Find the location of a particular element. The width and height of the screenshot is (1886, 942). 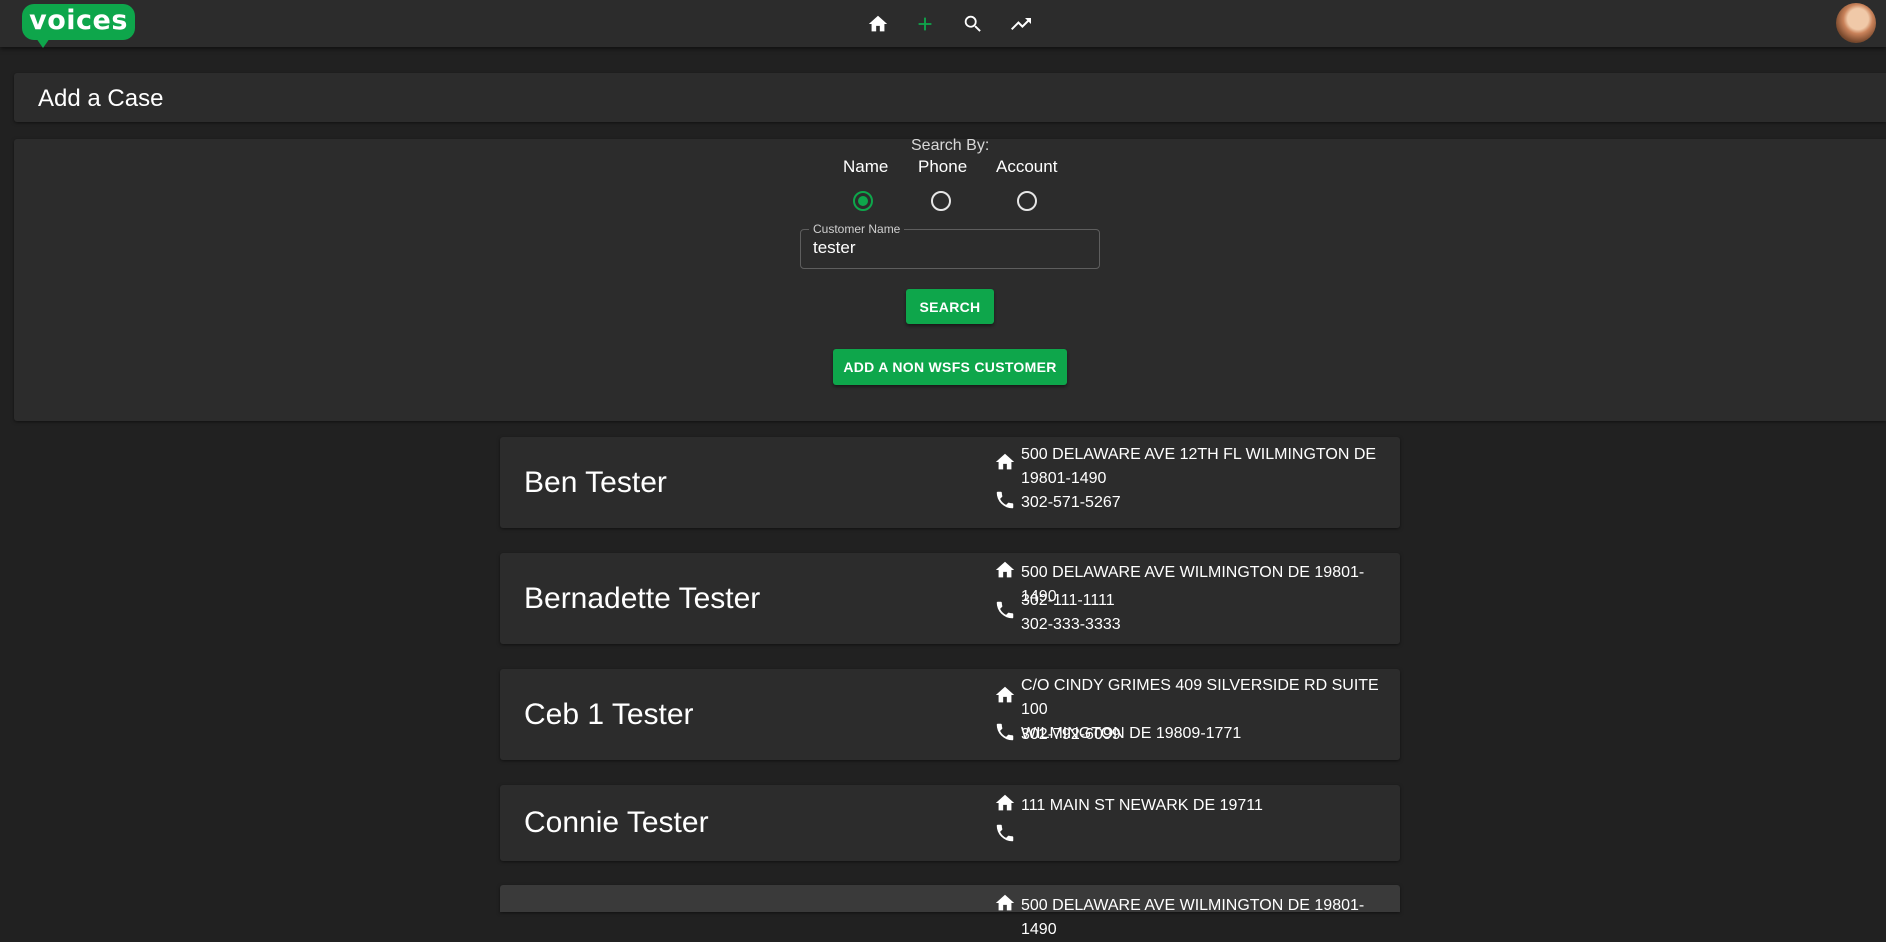

customer-name: Bernadette Tester is located at coordinates (642, 598).